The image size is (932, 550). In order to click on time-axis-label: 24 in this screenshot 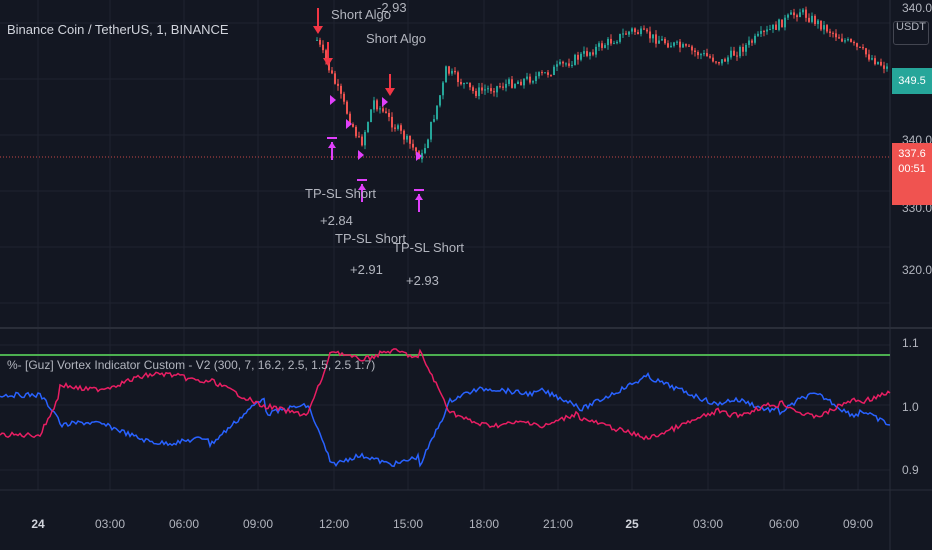, I will do `click(38, 524)`.